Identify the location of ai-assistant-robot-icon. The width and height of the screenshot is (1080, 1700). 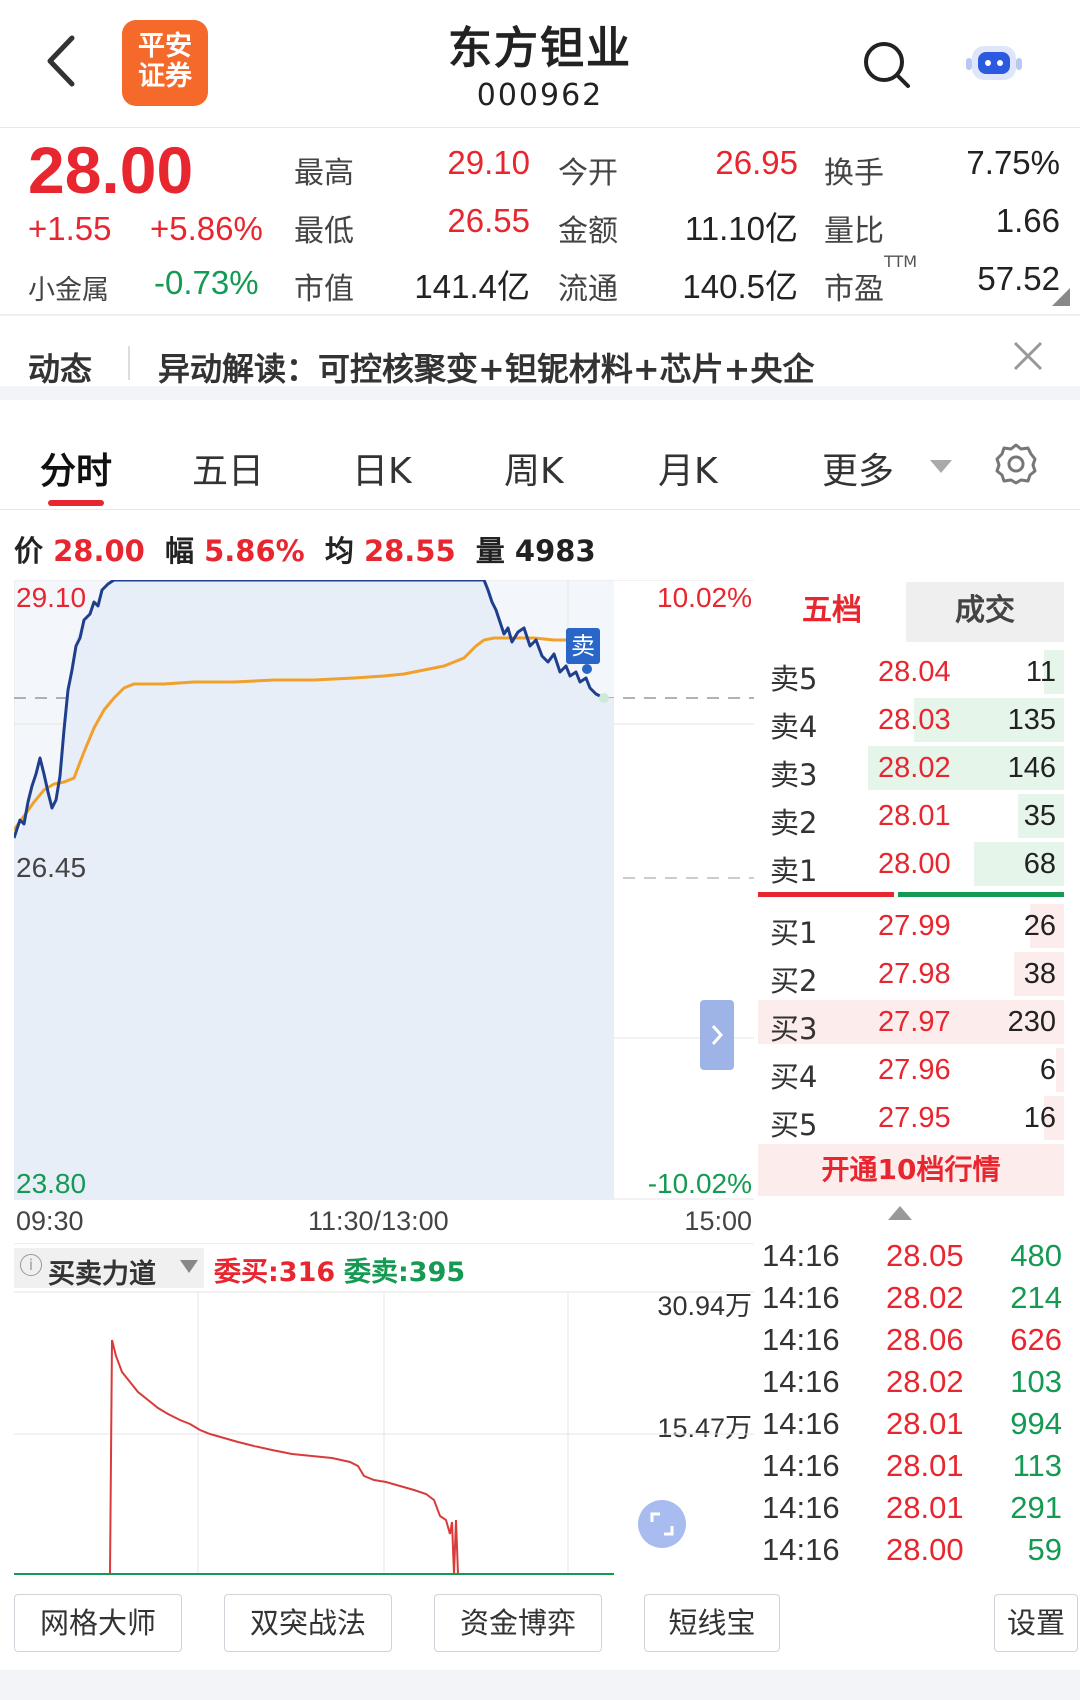
(994, 63).